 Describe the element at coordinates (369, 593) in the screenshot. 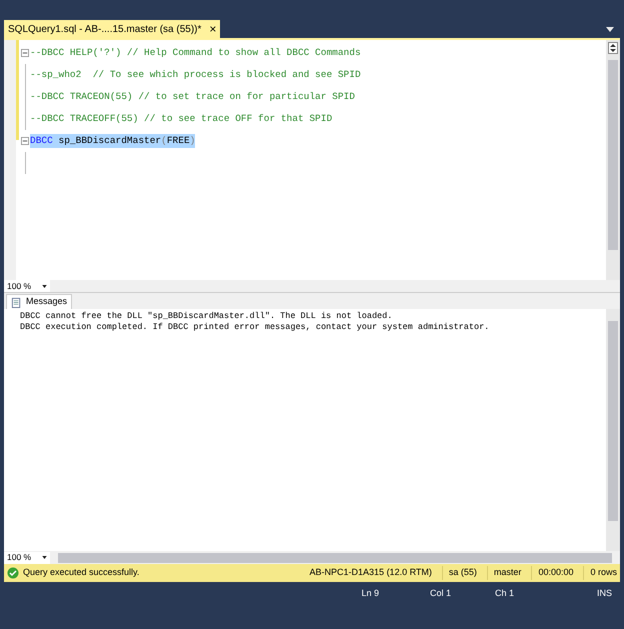

I see `status-item: Ln 9` at that location.